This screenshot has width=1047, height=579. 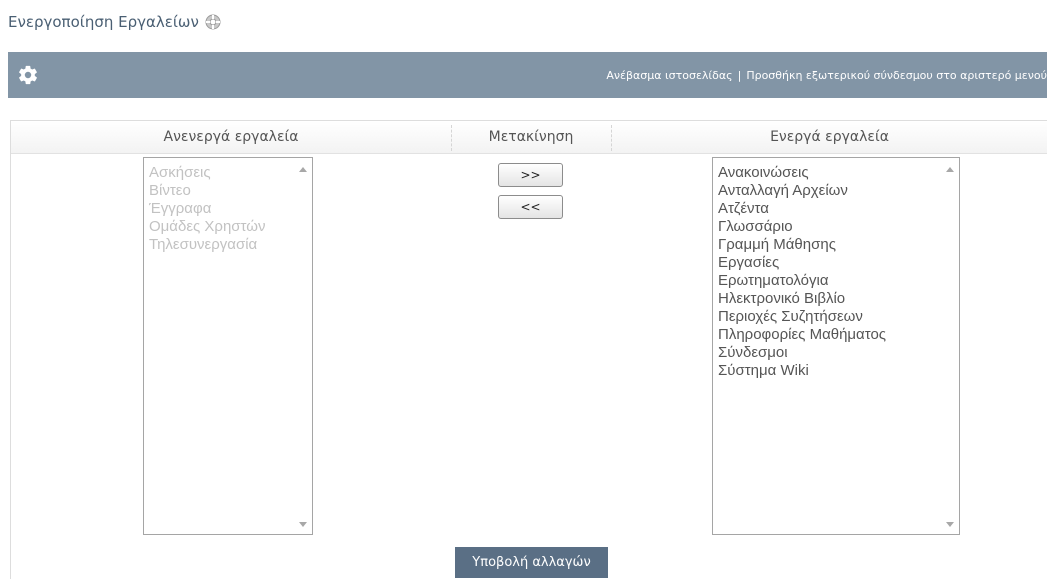 What do you see at coordinates (230, 191) in the screenshot?
I see `list-item: Βίντεο` at bounding box center [230, 191].